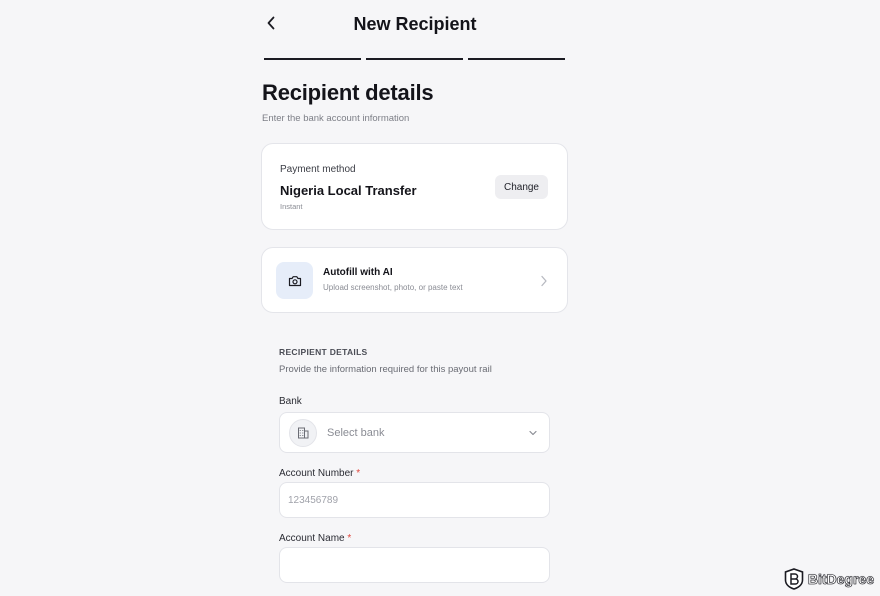 Image resolution: width=880 pixels, height=596 pixels. Describe the element at coordinates (414, 565) in the screenshot. I see `account-name-input` at that location.